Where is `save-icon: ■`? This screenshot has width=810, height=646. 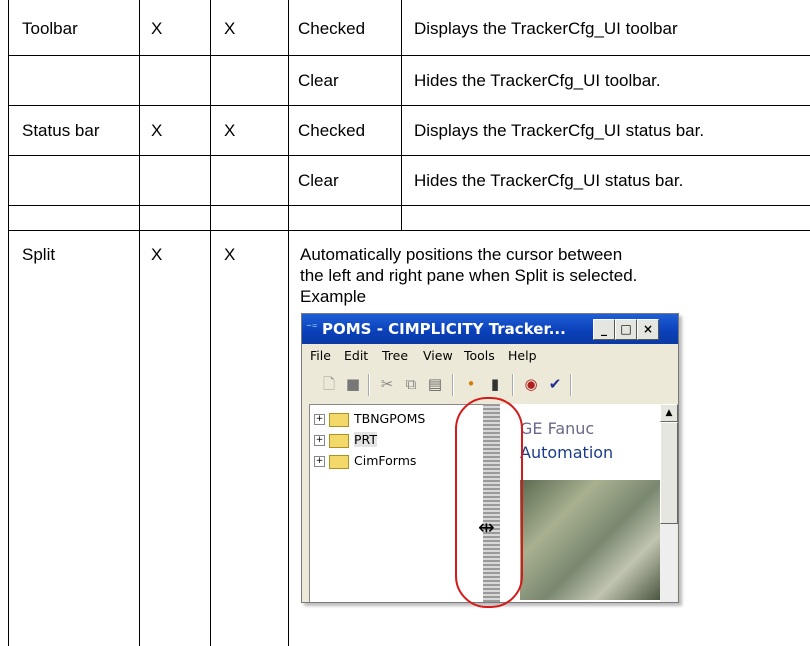 save-icon: ■ is located at coordinates (353, 384).